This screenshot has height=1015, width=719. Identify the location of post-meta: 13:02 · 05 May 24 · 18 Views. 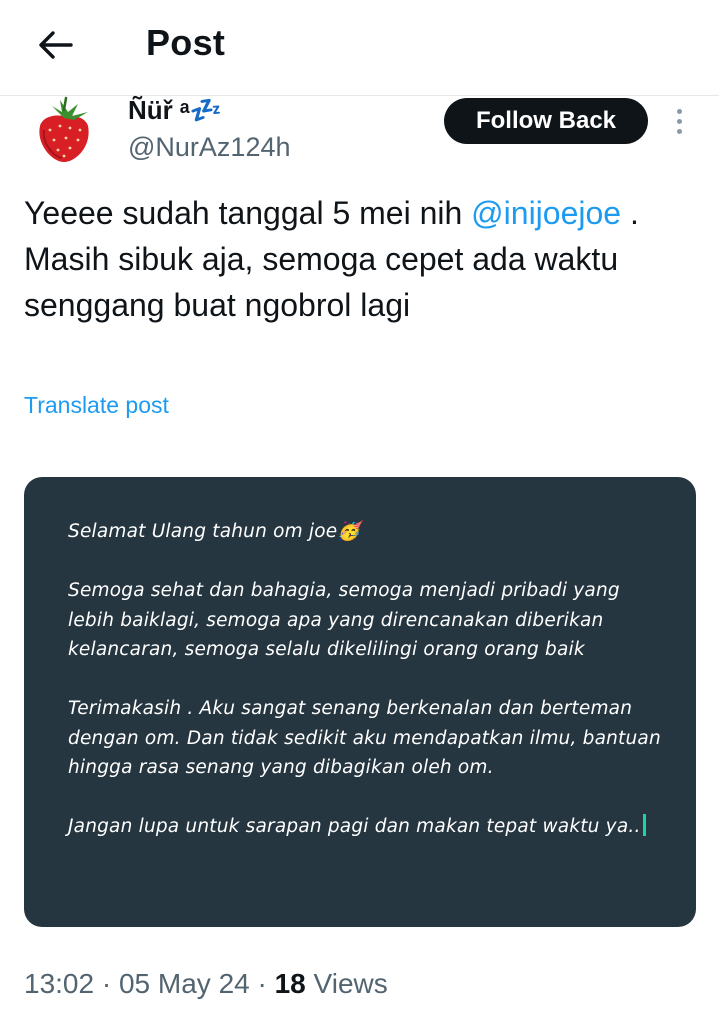
(206, 984).